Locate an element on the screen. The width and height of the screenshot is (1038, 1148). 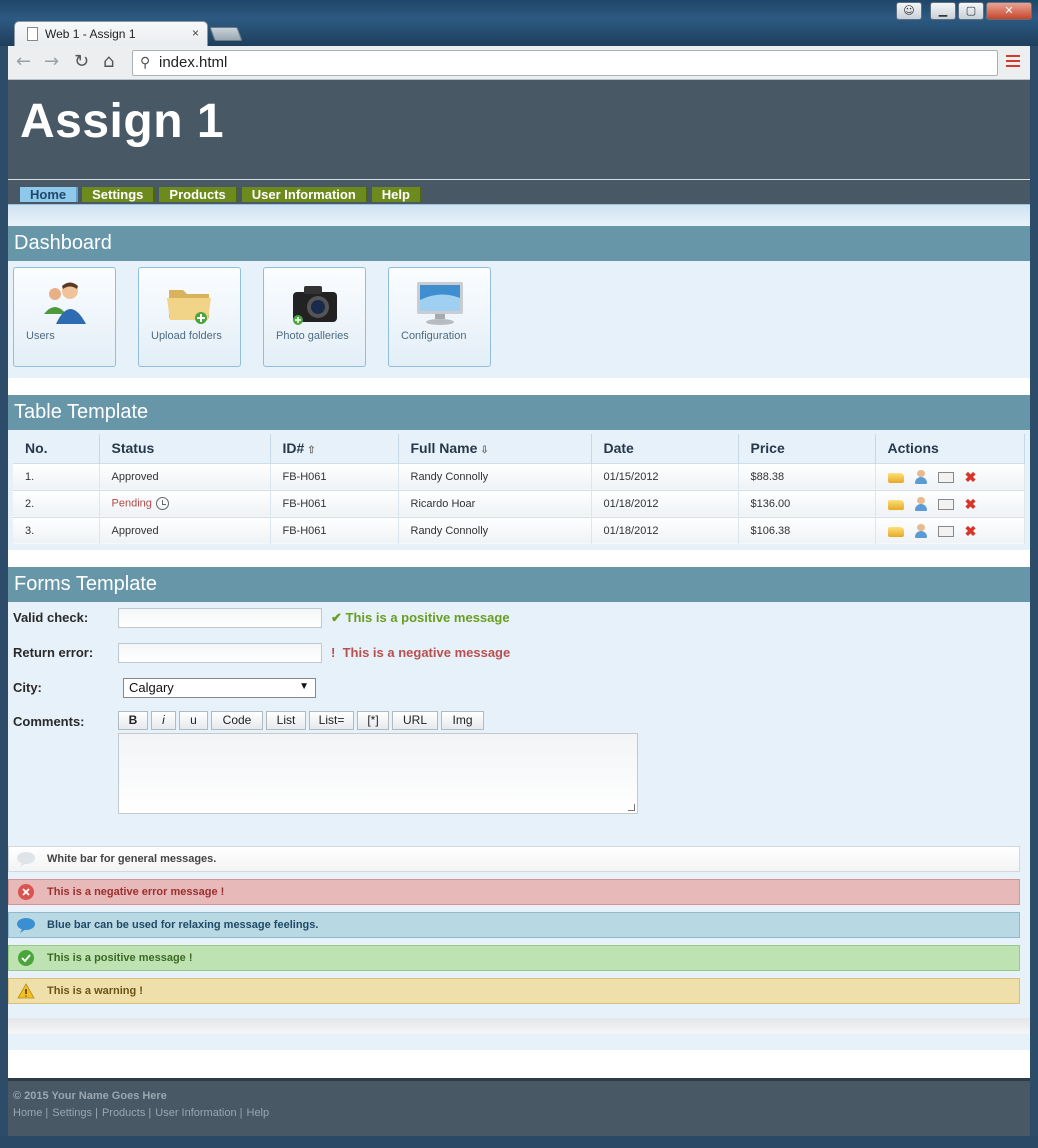
nav-home: Home is located at coordinates (49, 194).